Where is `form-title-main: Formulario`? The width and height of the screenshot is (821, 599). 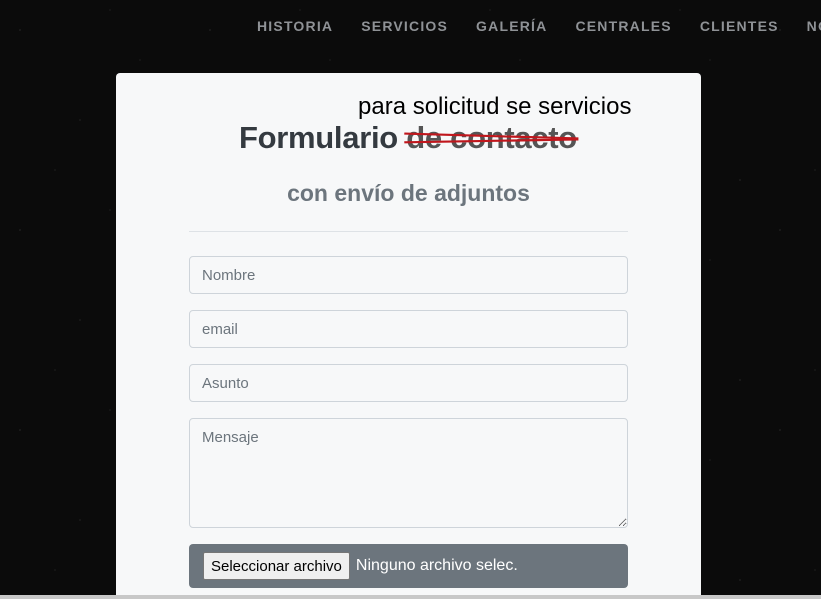 form-title-main: Formulario is located at coordinates (318, 137).